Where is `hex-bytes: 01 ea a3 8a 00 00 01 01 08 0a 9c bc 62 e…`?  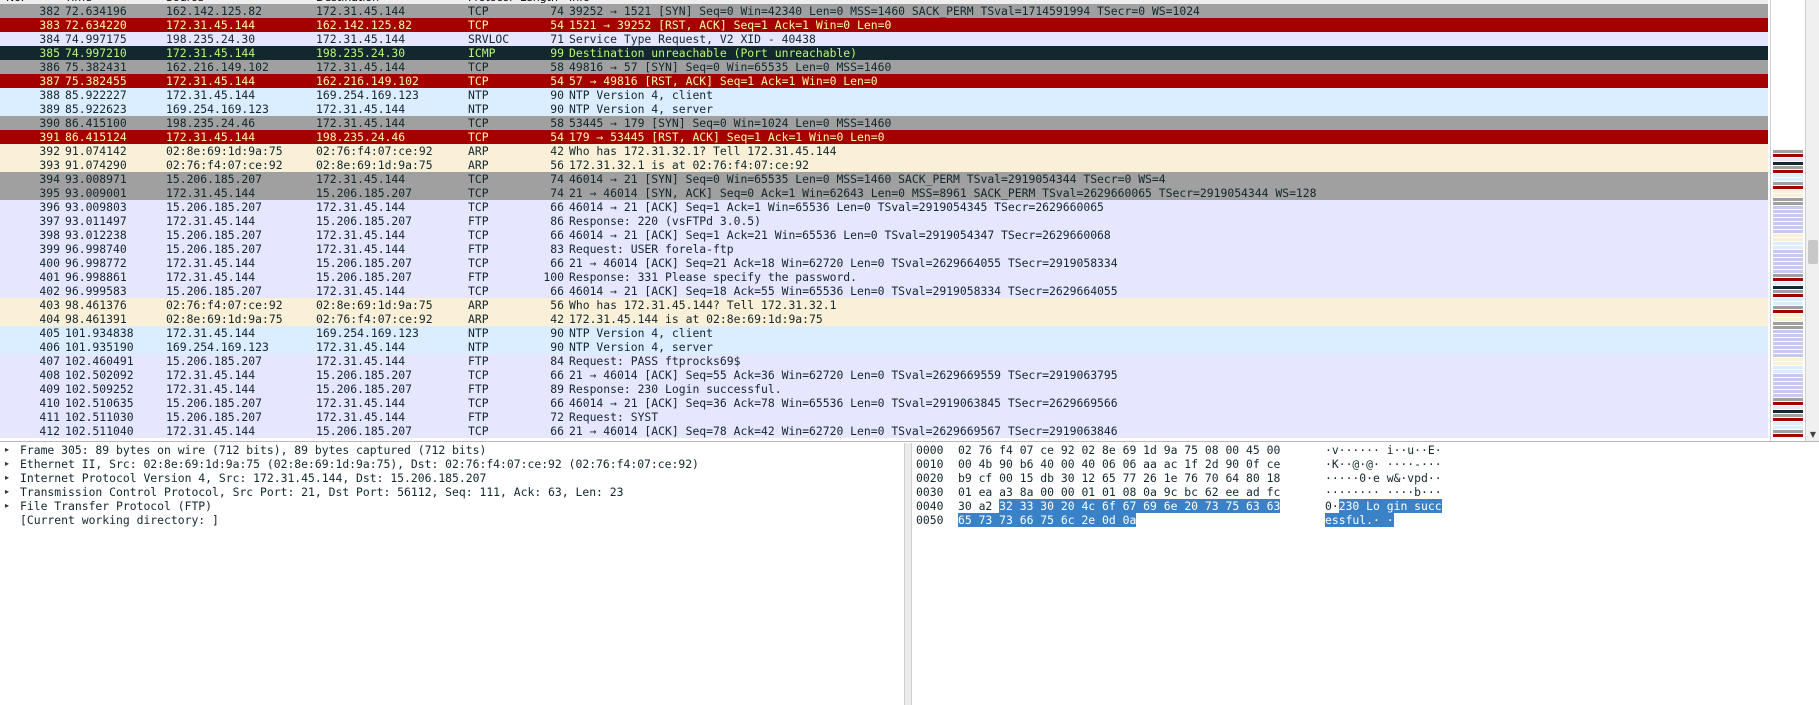
hex-bytes: 01 ea a3 8a 00 00 01 01 08 0a 9c bc 62 e… is located at coordinates (1119, 492).